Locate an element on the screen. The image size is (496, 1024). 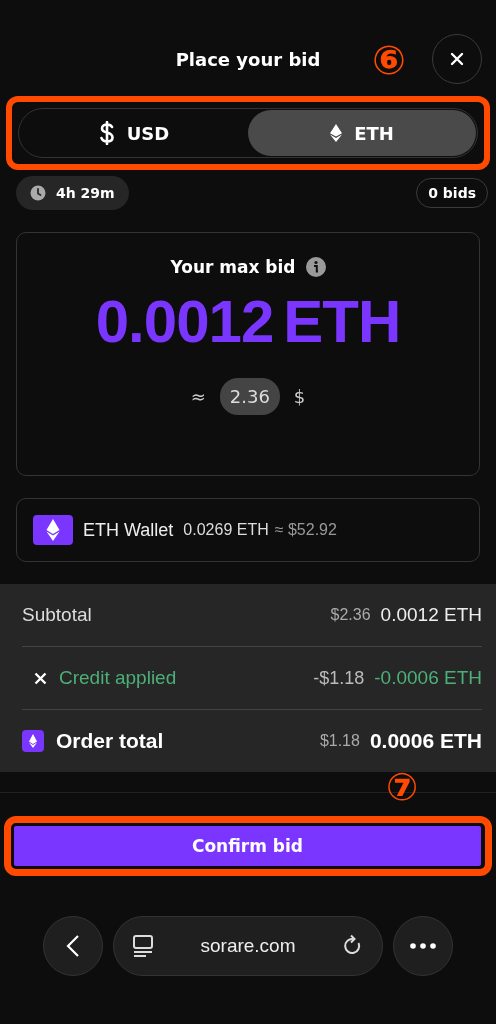
bid-unit: ETH is located at coordinates (342, 321).